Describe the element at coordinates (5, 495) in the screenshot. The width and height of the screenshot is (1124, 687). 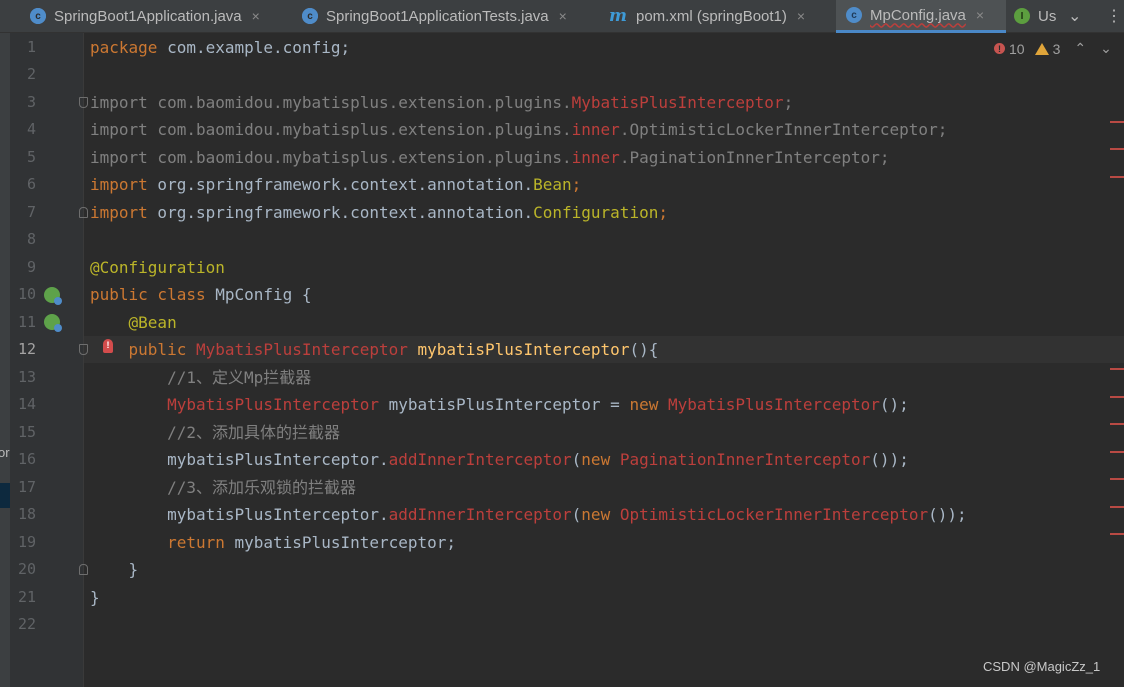
I see `tool-strip-selection` at that location.